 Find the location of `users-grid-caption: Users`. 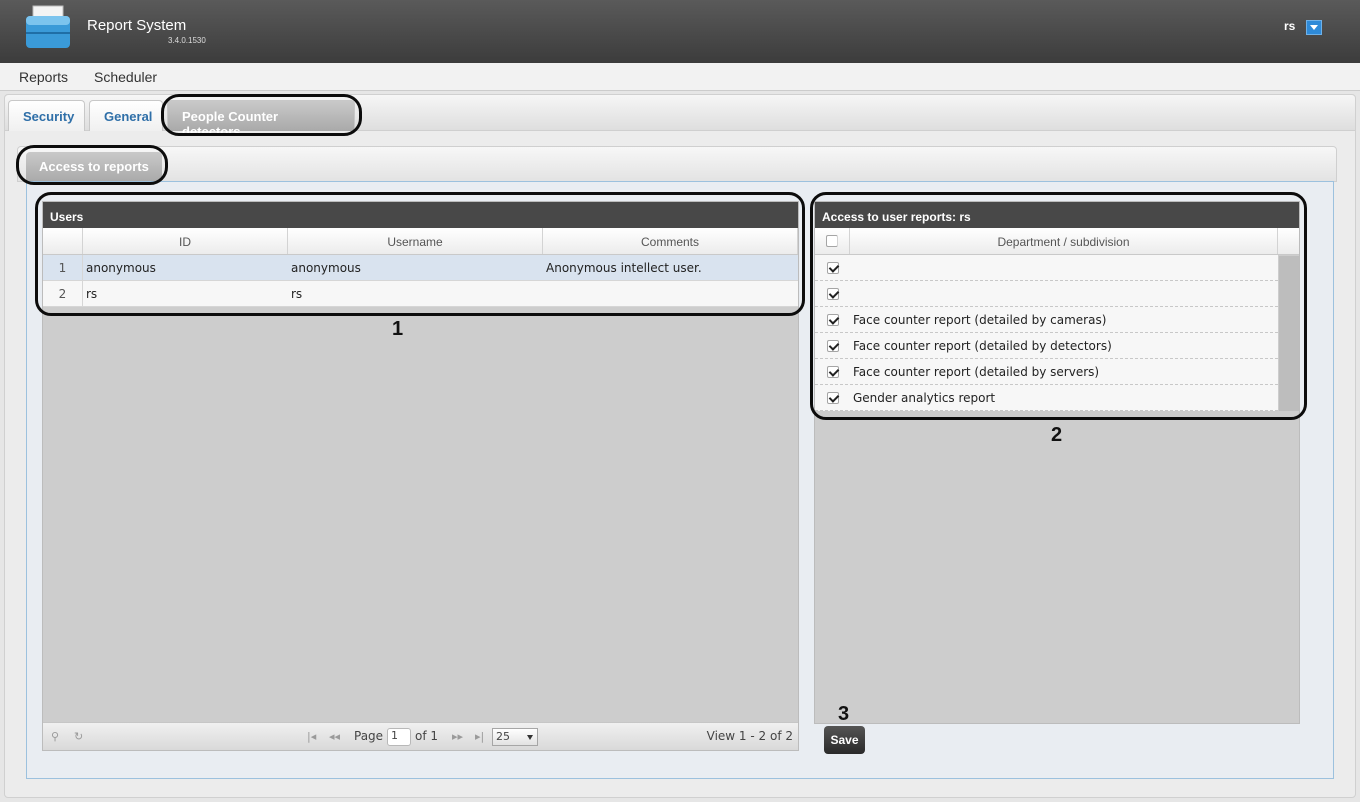

users-grid-caption: Users is located at coordinates (420, 215).